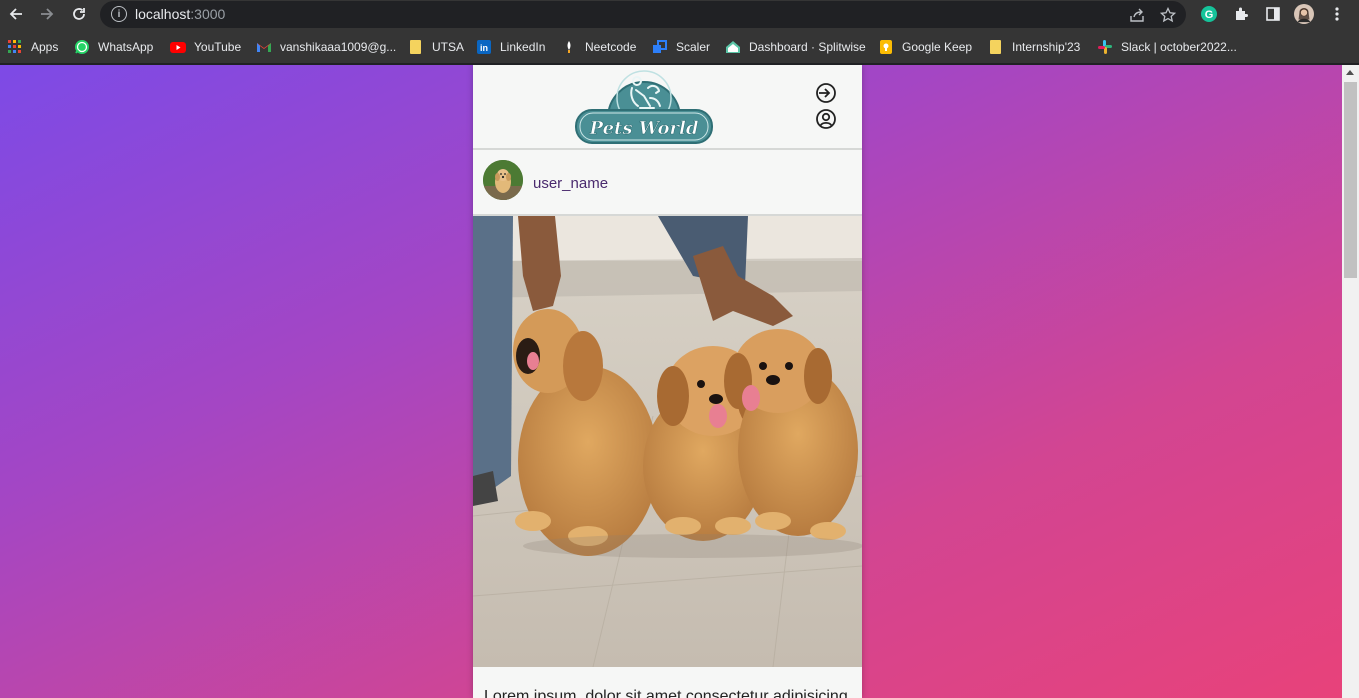  I want to click on user-avatar, so click(503, 180).